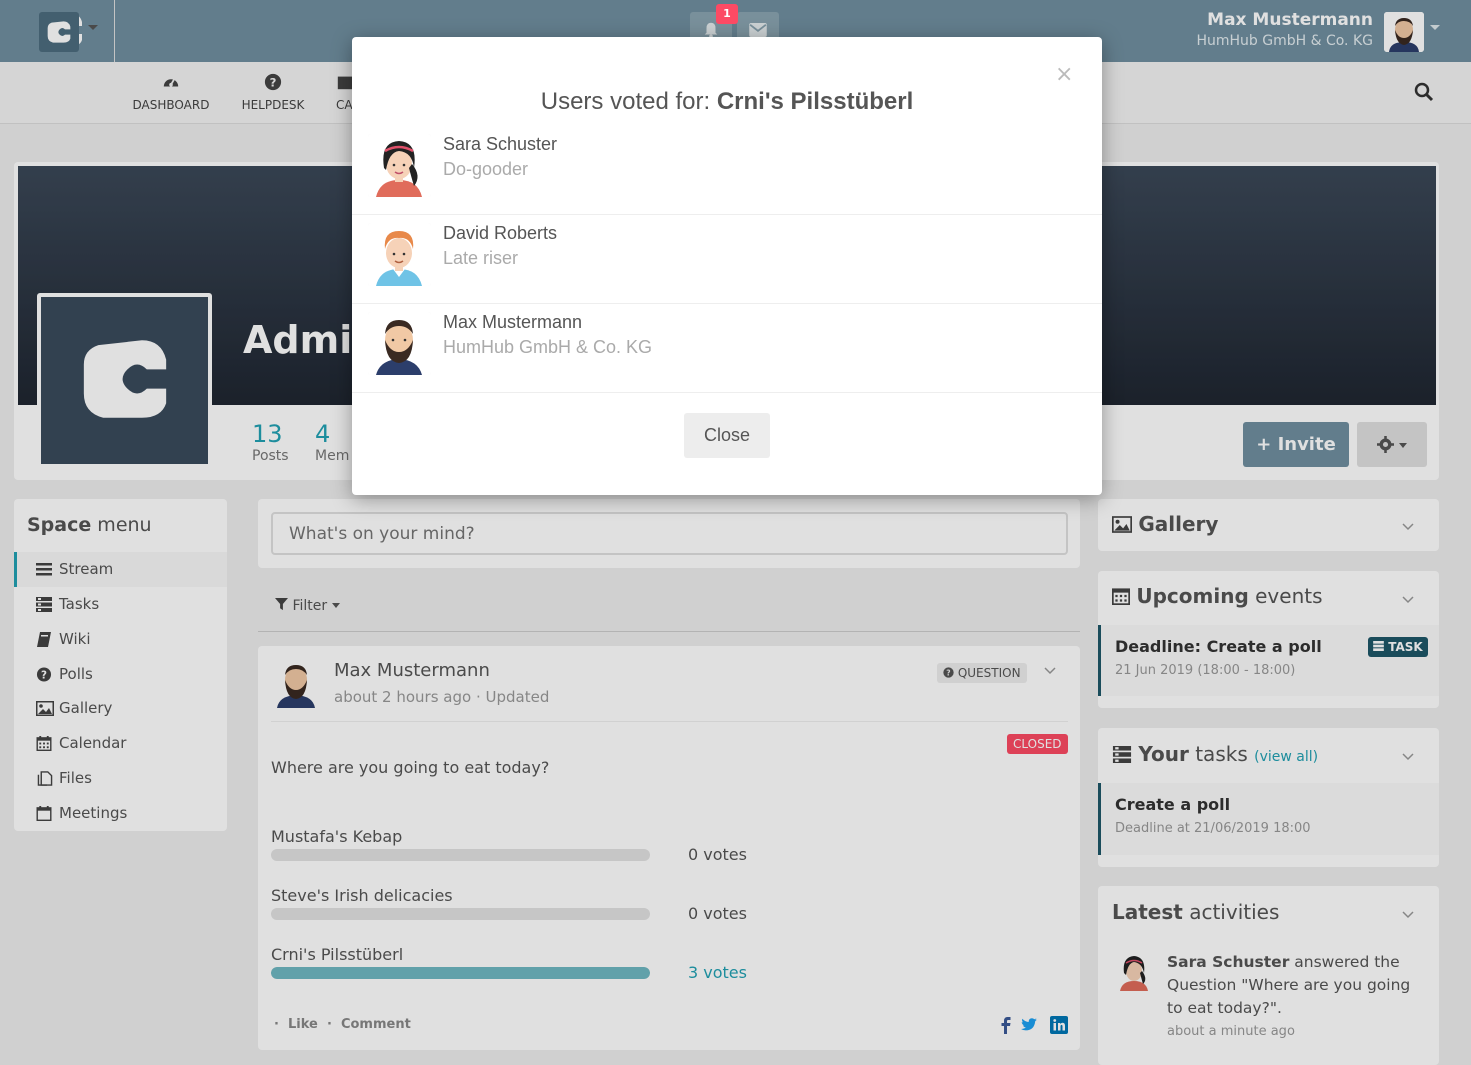 This screenshot has width=1471, height=1065. Describe the element at coordinates (727, 14) in the screenshot. I see `notification-count-badge: 1` at that location.